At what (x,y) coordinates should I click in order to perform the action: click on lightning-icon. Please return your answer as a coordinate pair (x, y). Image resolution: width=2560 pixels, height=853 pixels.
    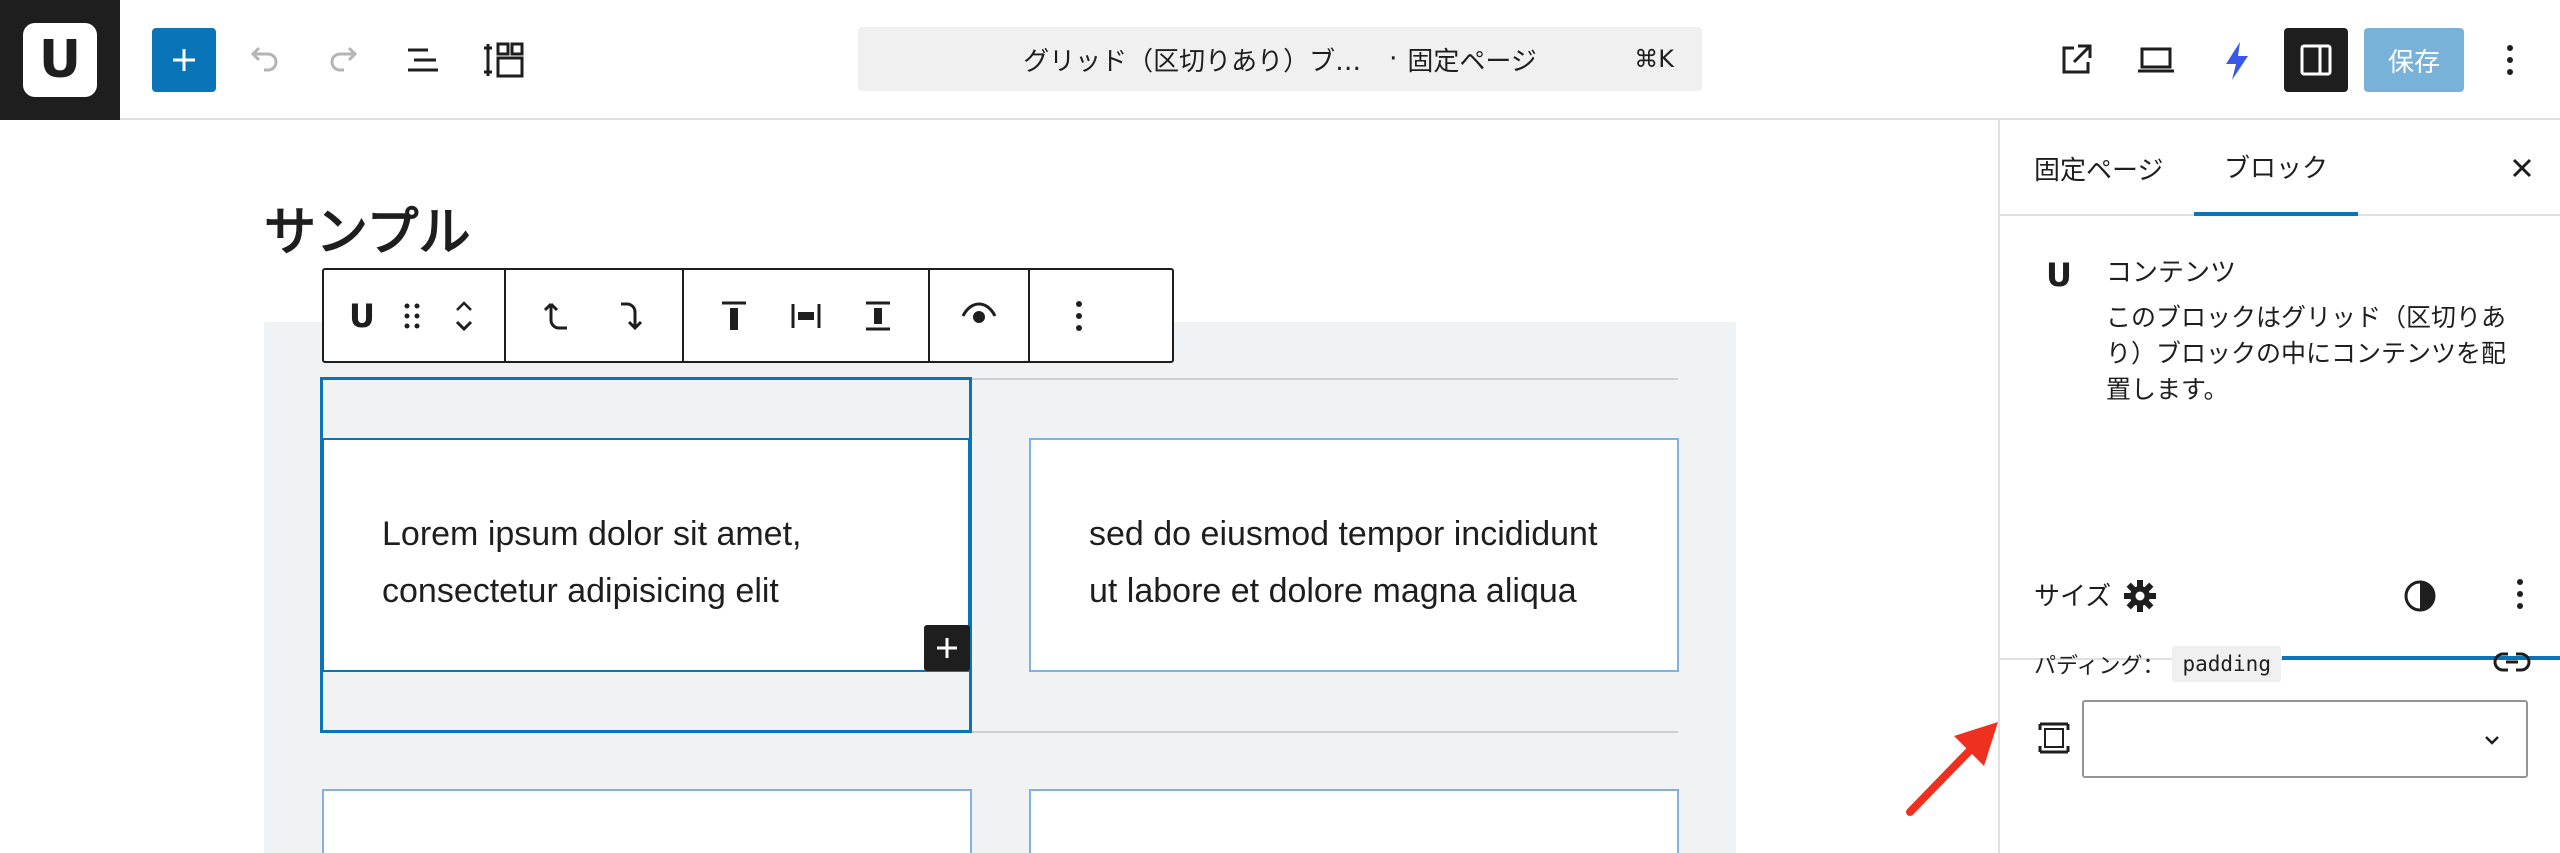
    Looking at the image, I should click on (2237, 61).